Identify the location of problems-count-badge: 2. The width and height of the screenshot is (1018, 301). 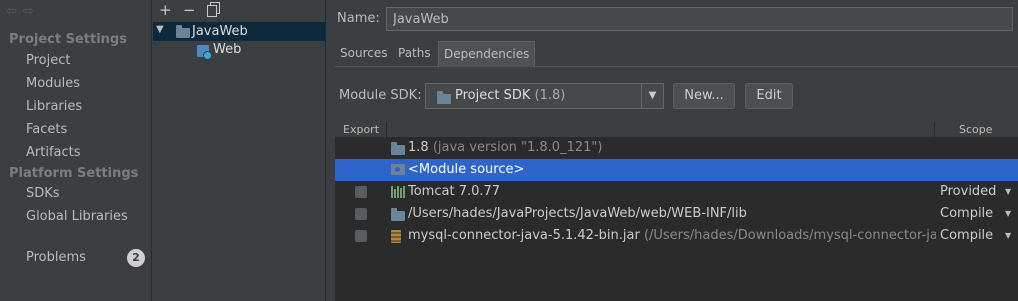
(136, 258).